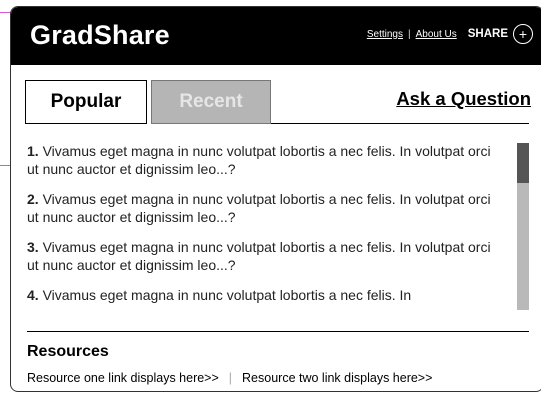  Describe the element at coordinates (211, 102) in the screenshot. I see `tab-recent: Recent` at that location.